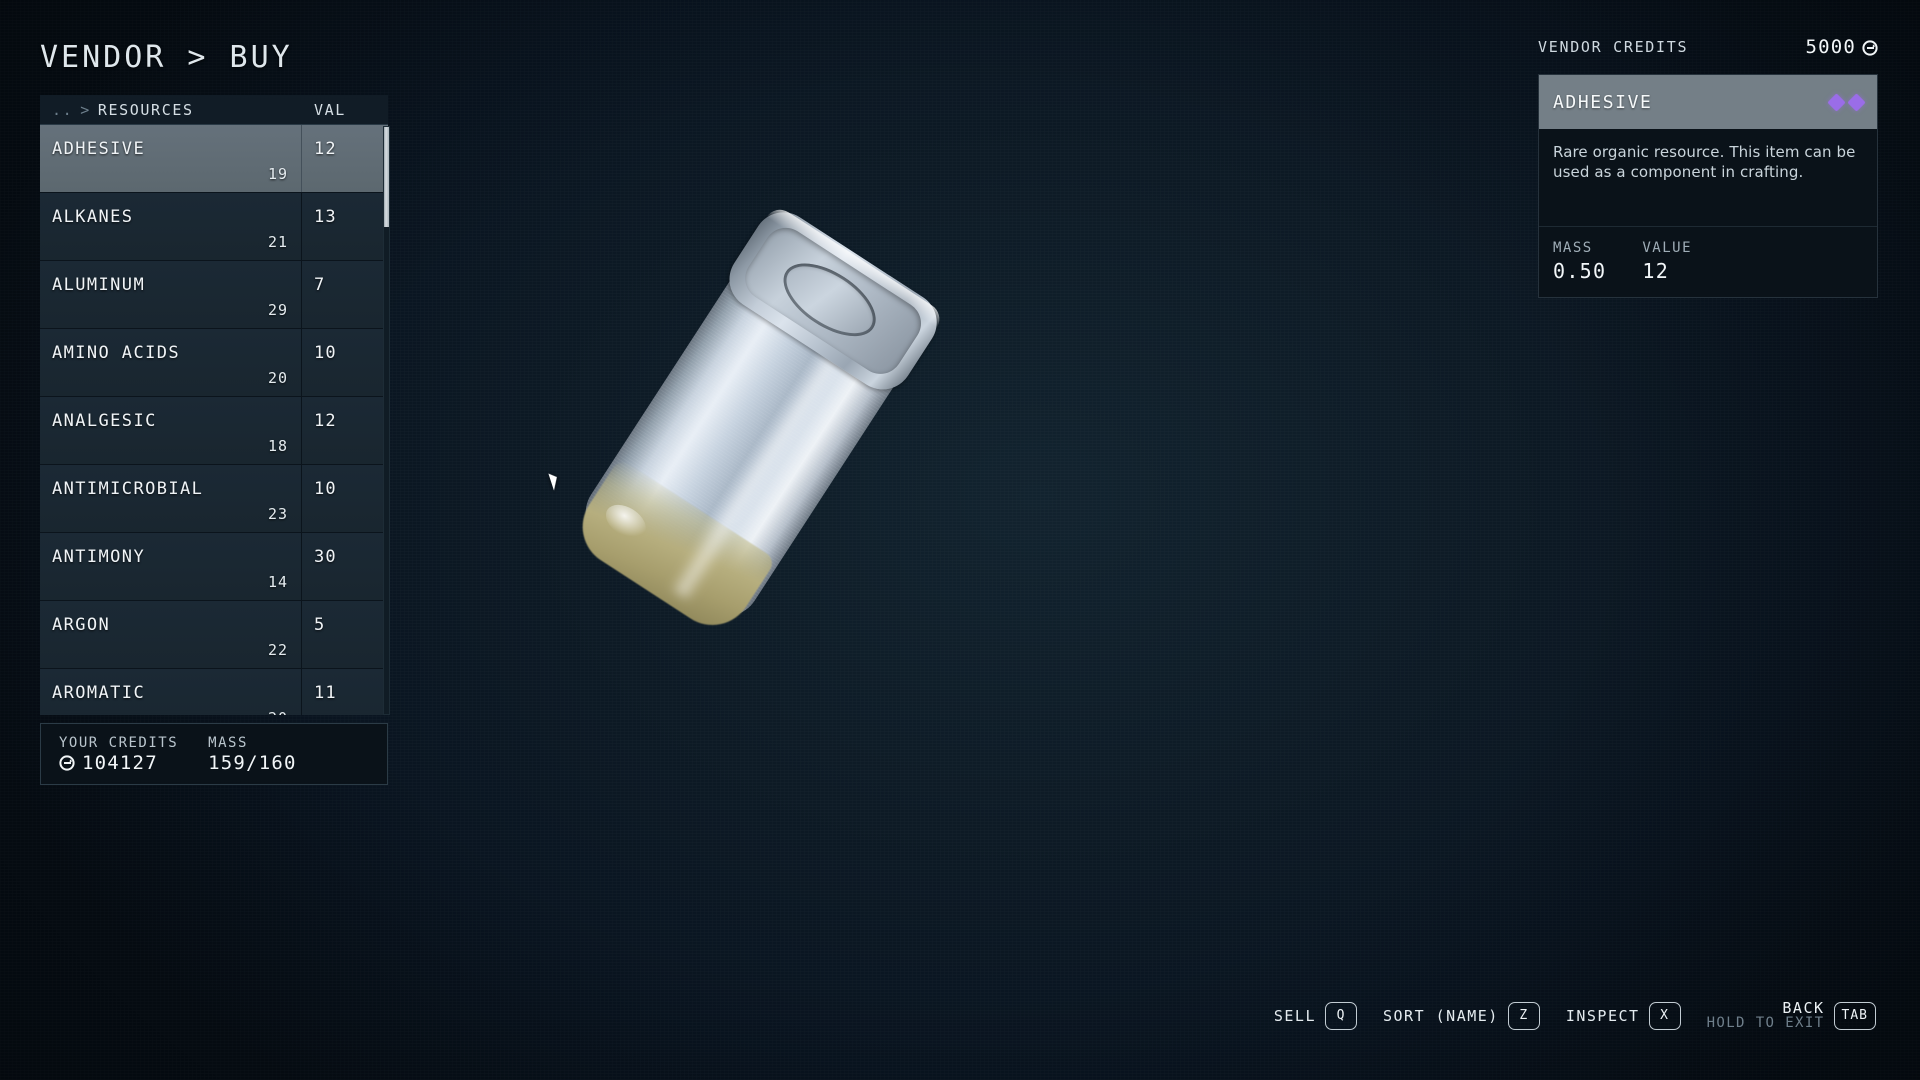 This screenshot has width=1920, height=1080. Describe the element at coordinates (386, 420) in the screenshot. I see `list-scrollbar` at that location.